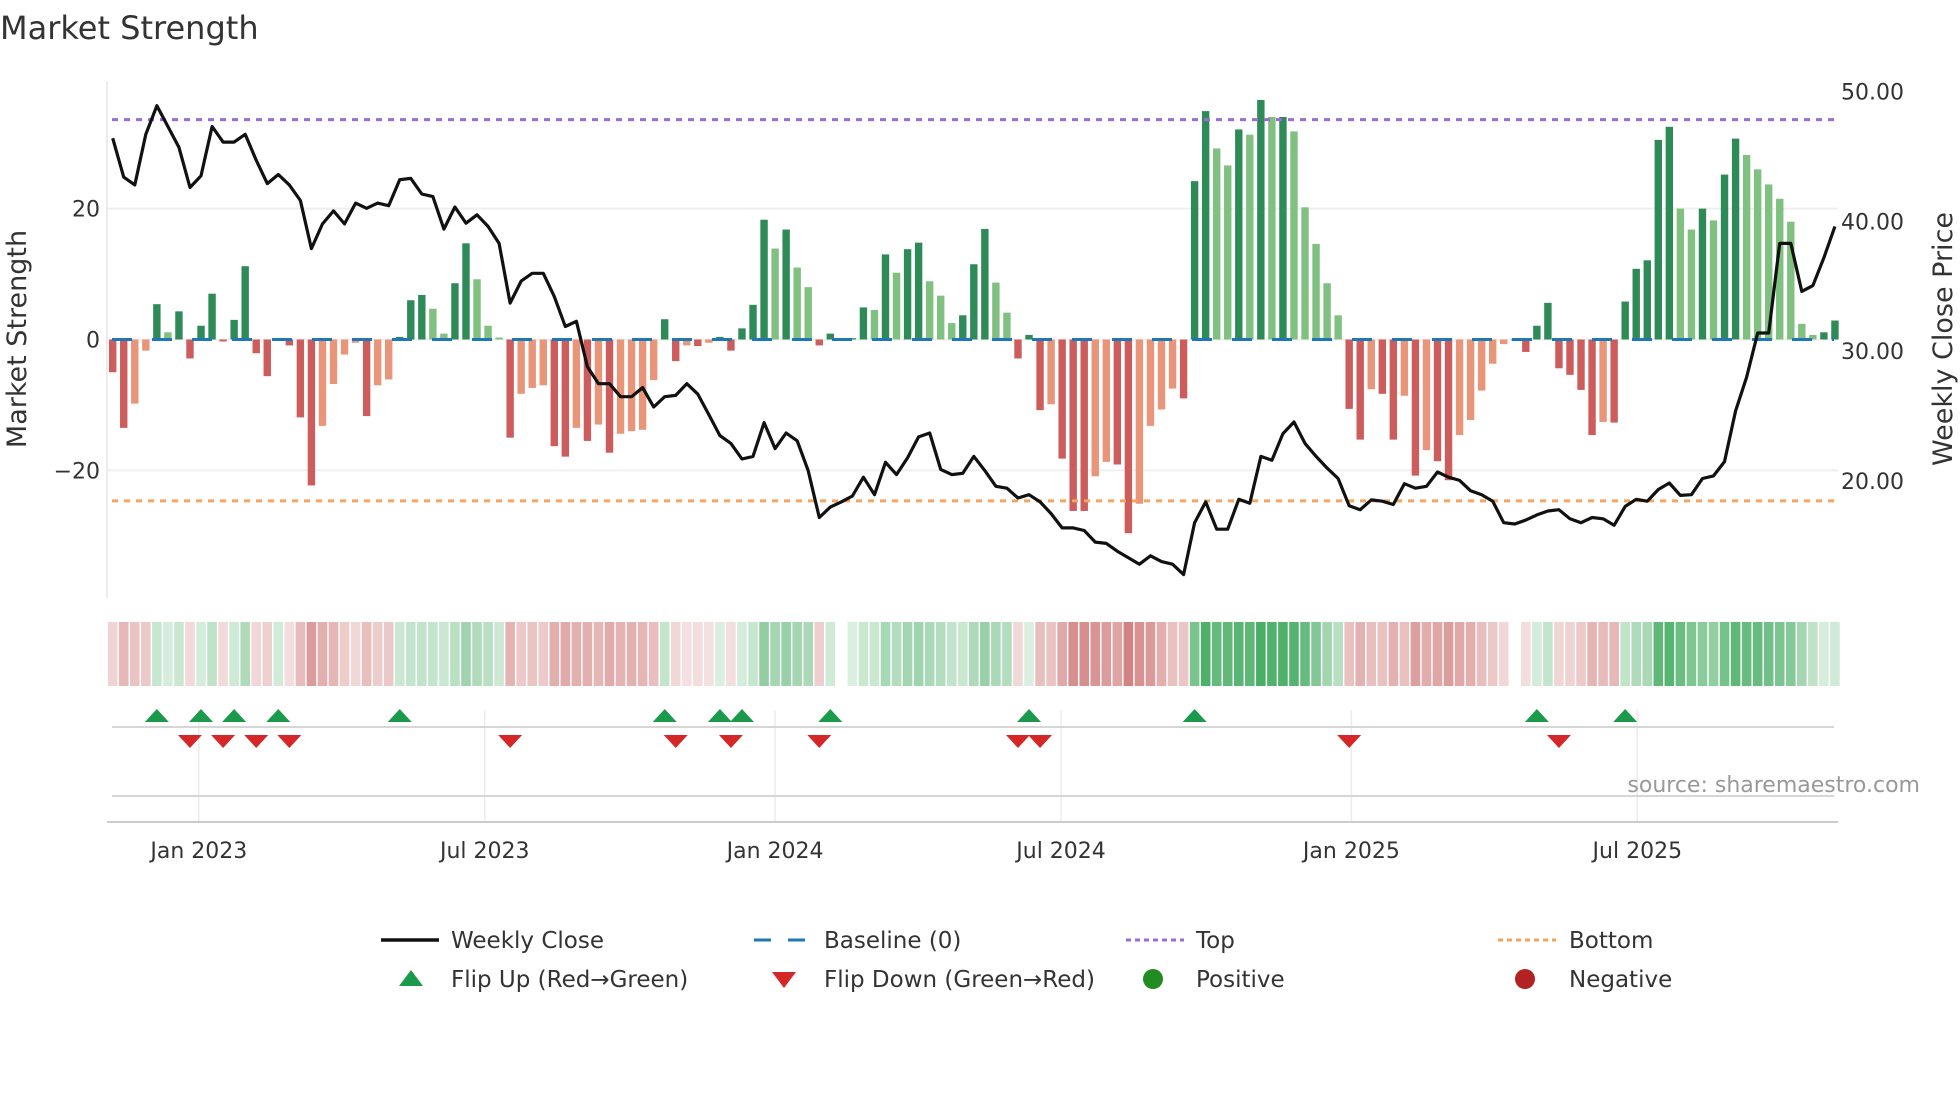  Describe the element at coordinates (1350, 851) in the screenshot. I see `x-tick-label: Jan 2025` at that location.